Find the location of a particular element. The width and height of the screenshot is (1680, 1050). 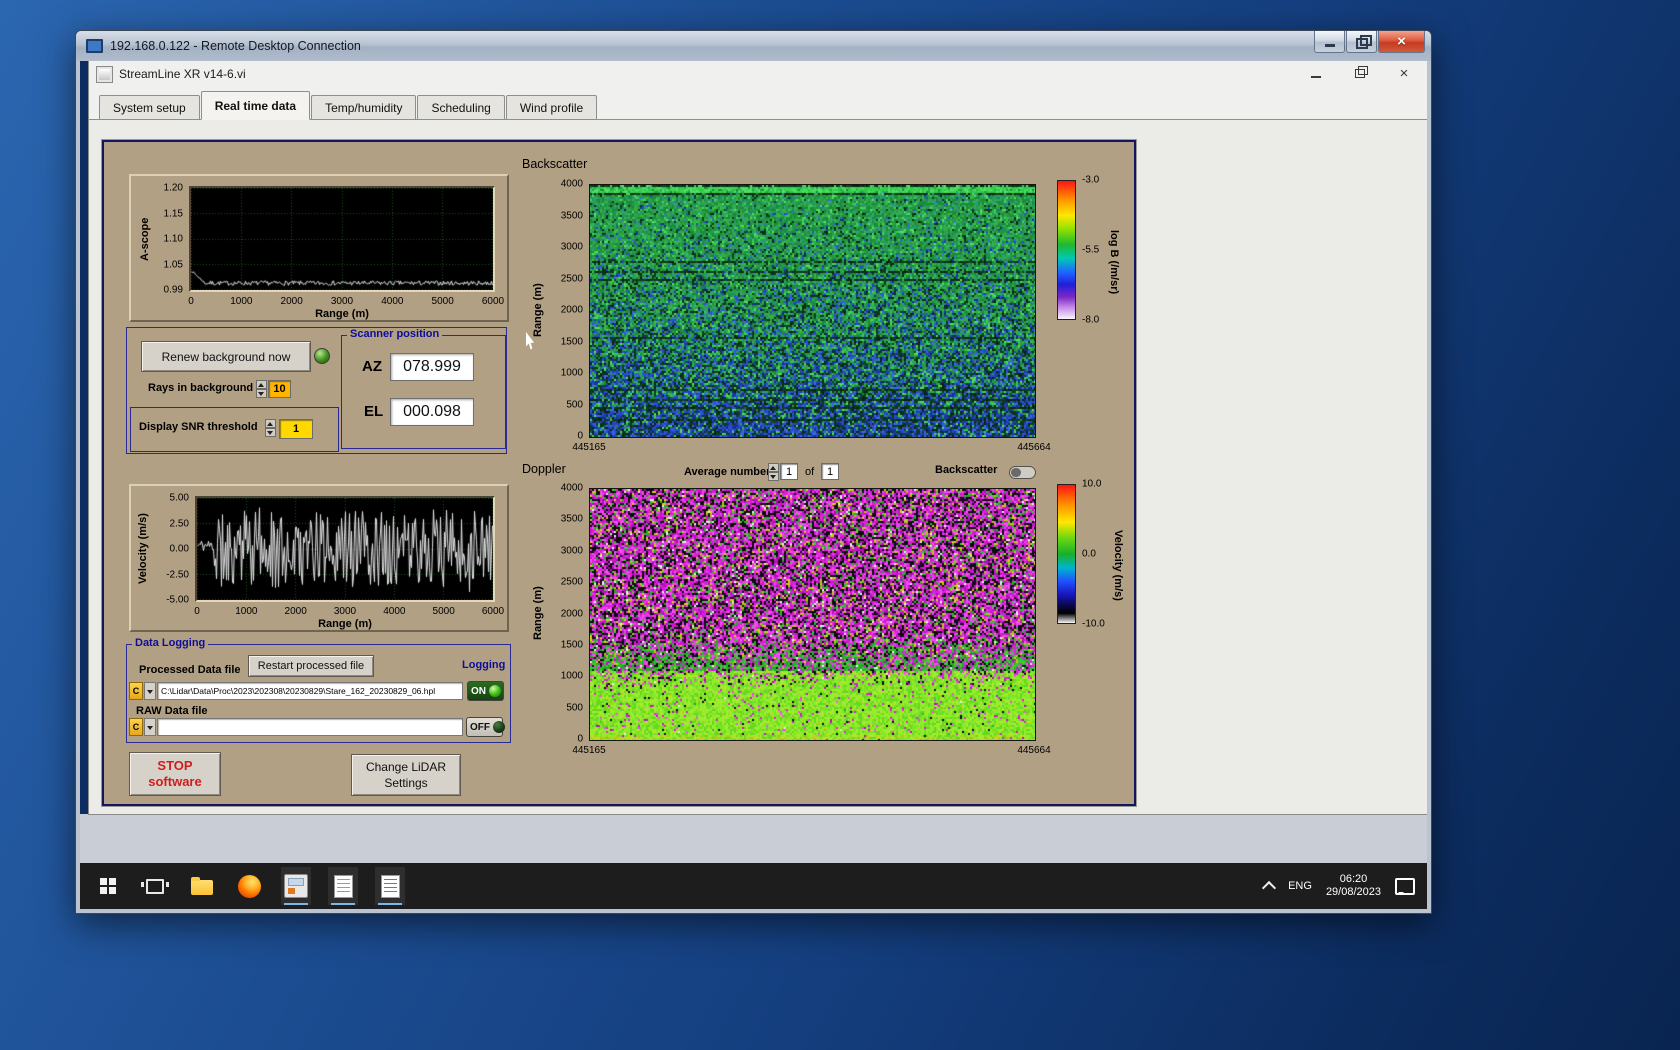

axis-tick-label: -10.0 is located at coordinates (1093, 624).